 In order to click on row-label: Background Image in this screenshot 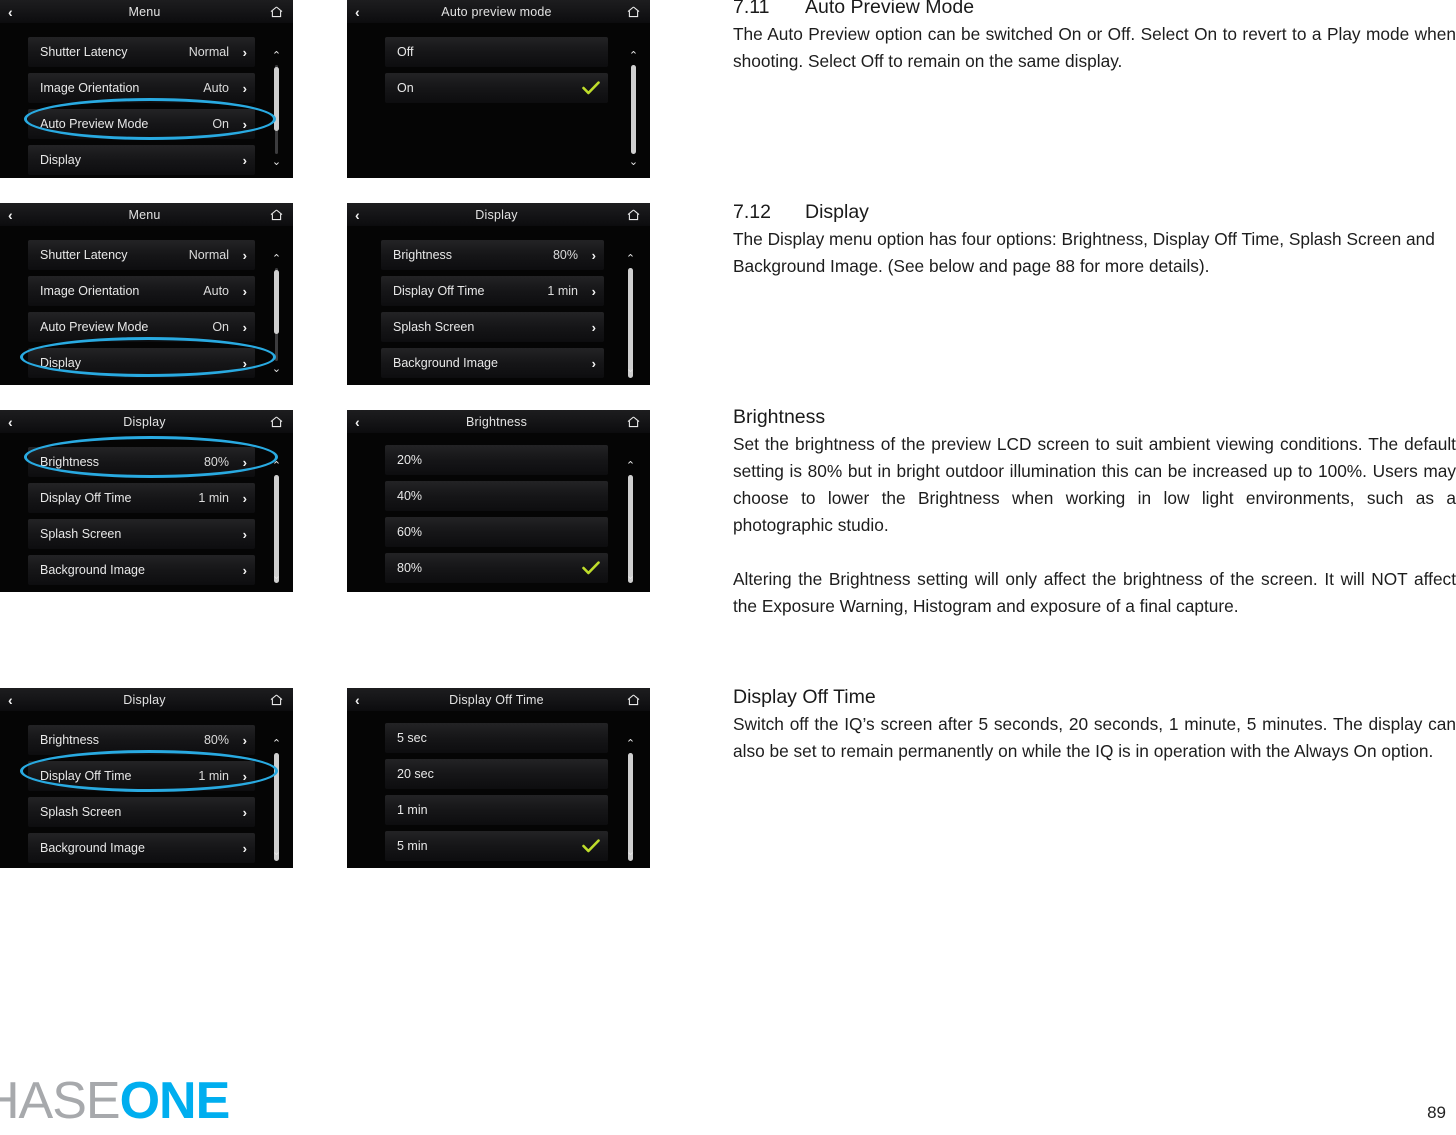, I will do `click(92, 848)`.